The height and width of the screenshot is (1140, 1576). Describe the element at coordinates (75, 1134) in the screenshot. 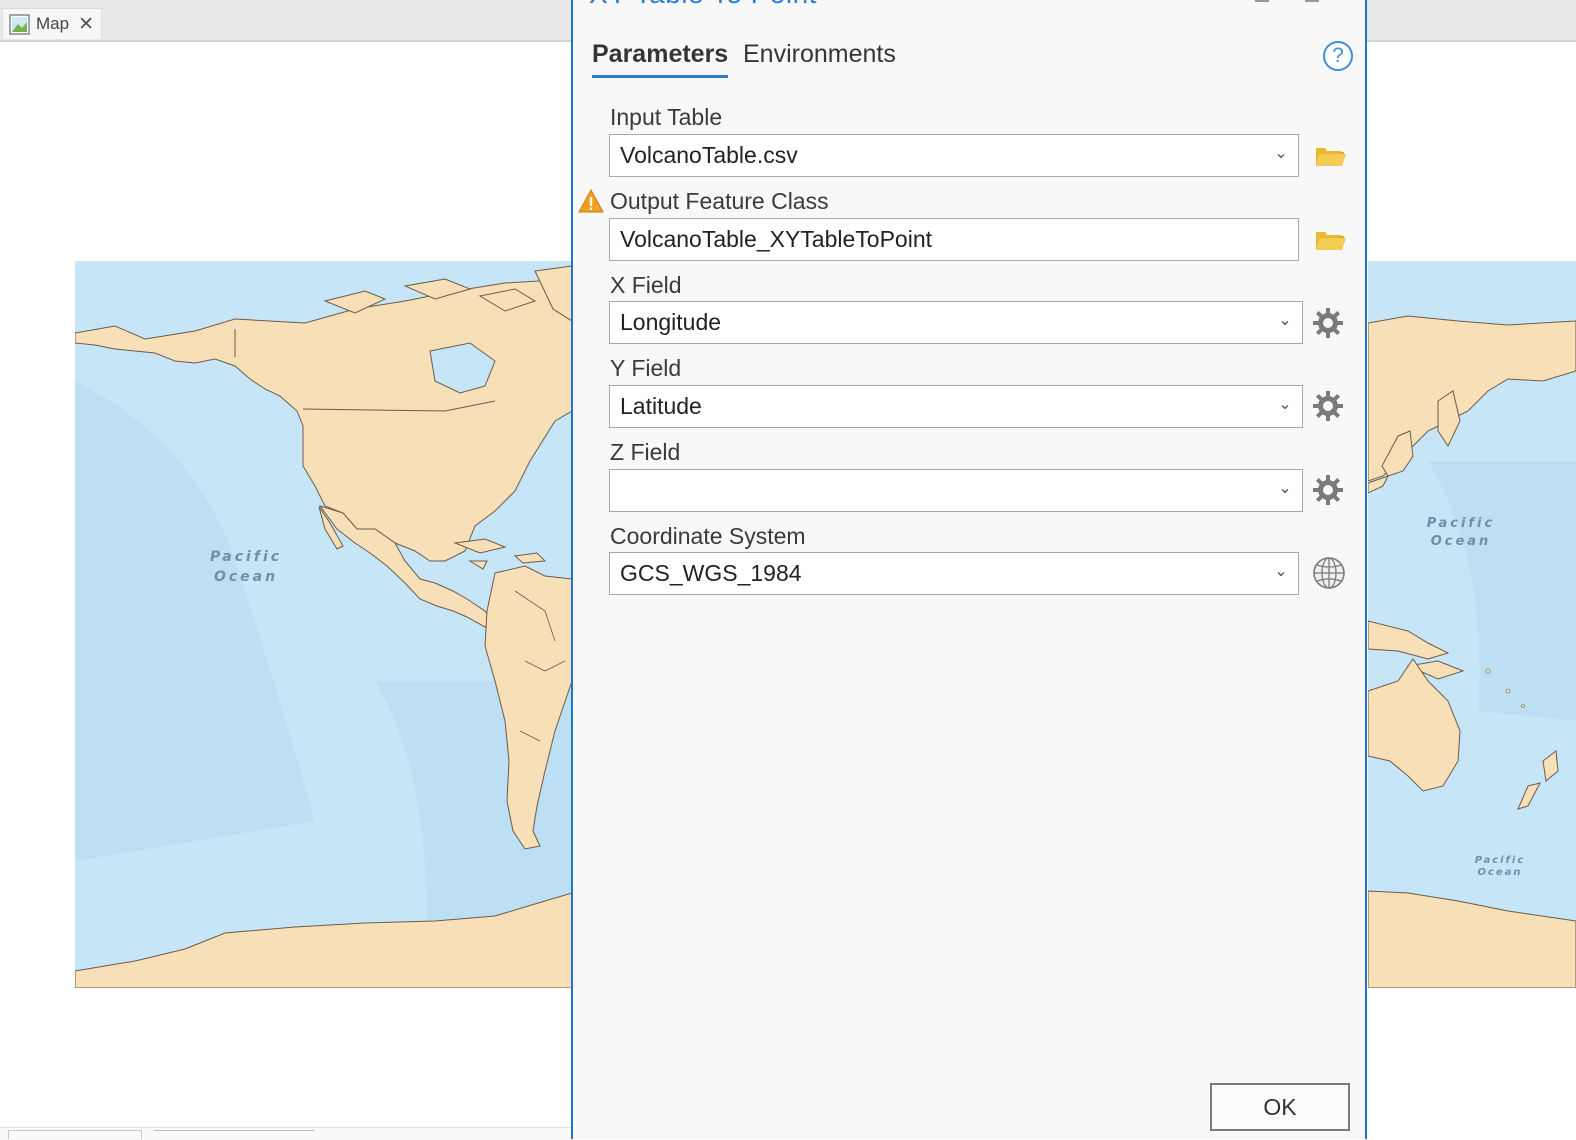

I see `scale-dropdown` at that location.